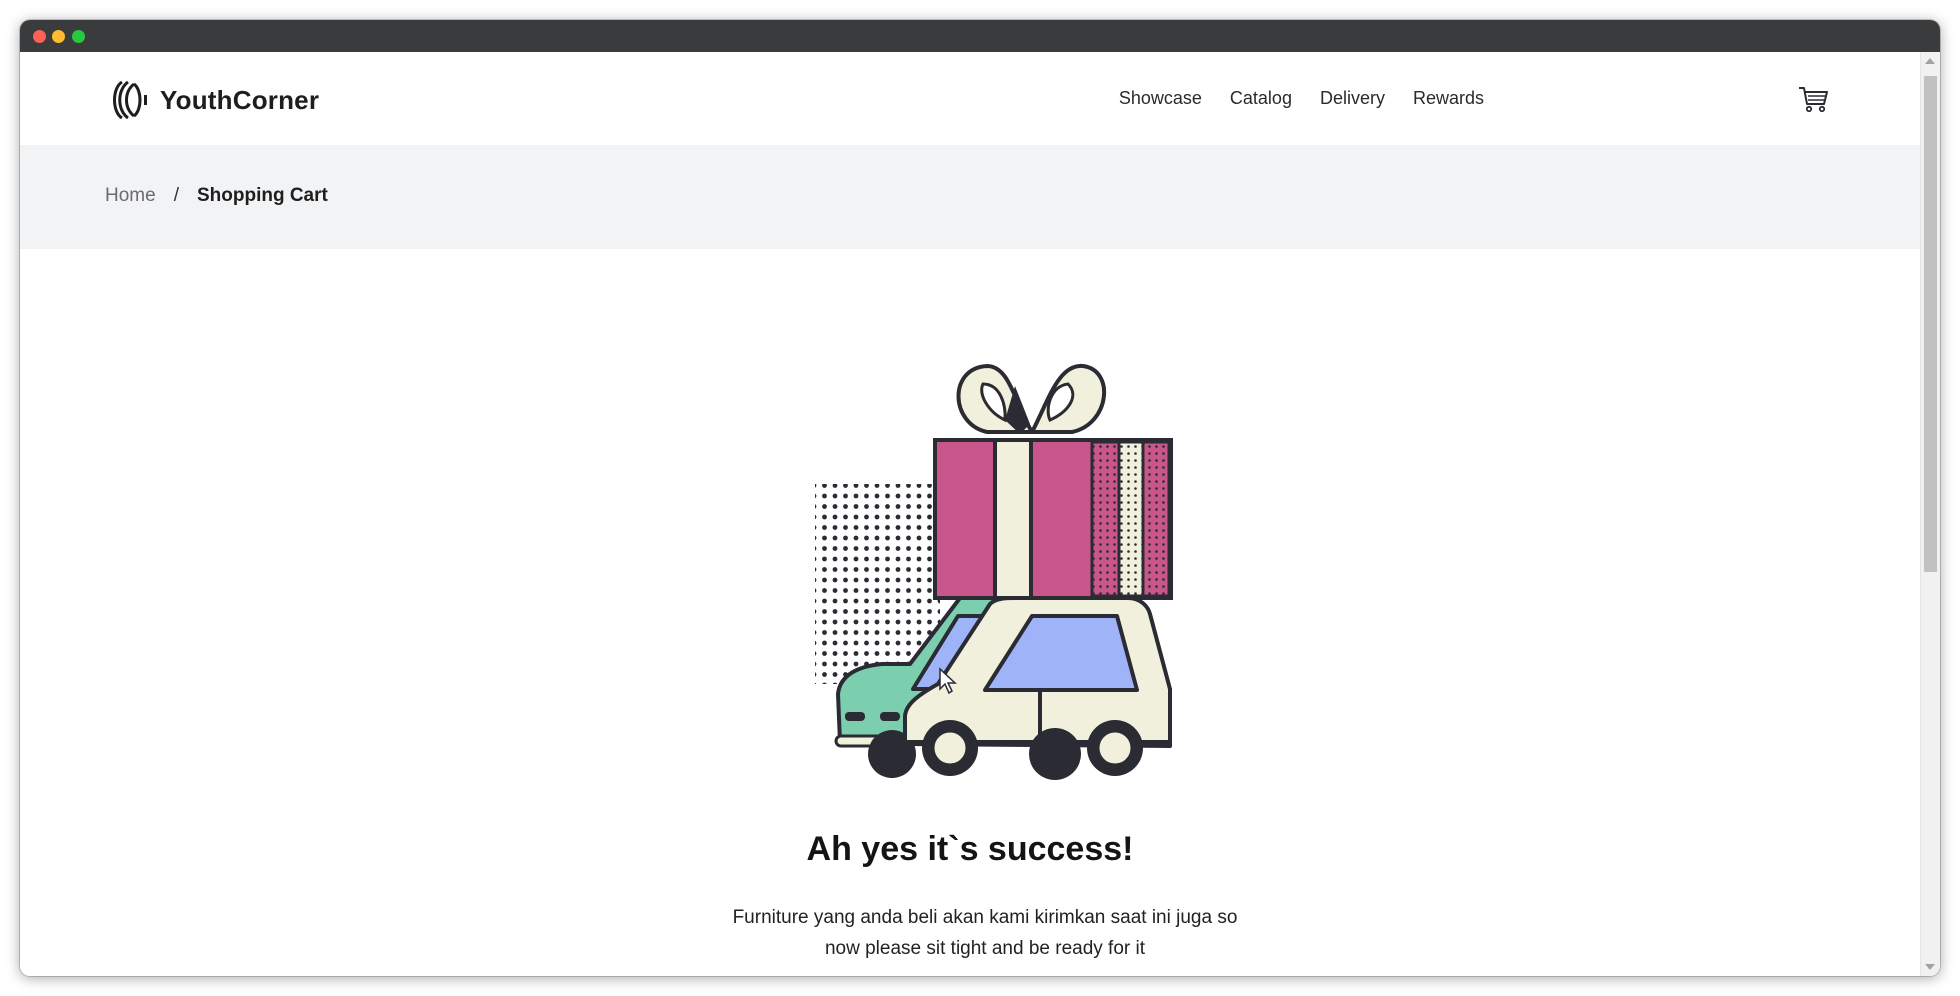 The image size is (1960, 996). I want to click on breadcrumb-home-link: Home, so click(130, 196).